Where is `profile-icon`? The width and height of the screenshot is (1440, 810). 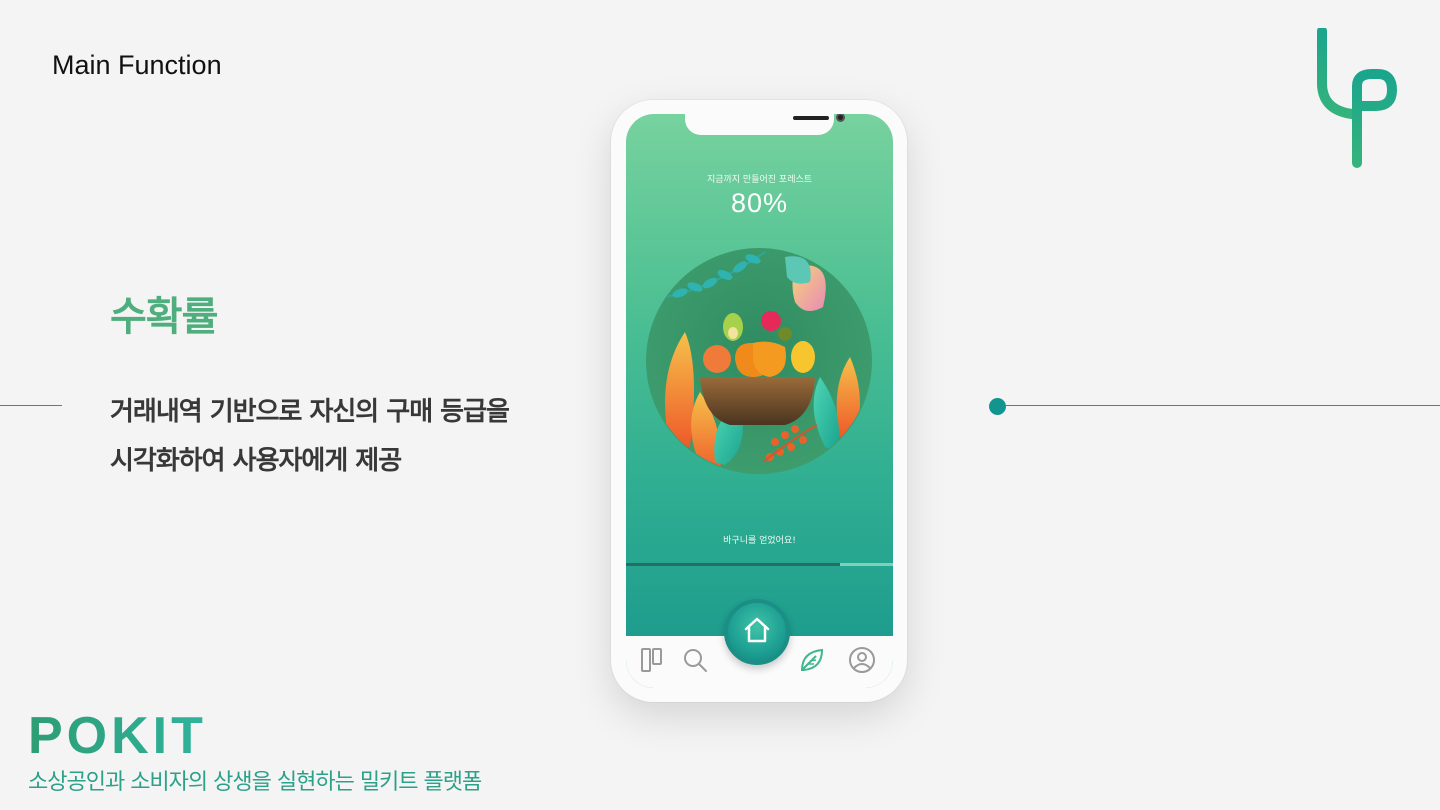
profile-icon is located at coordinates (862, 660).